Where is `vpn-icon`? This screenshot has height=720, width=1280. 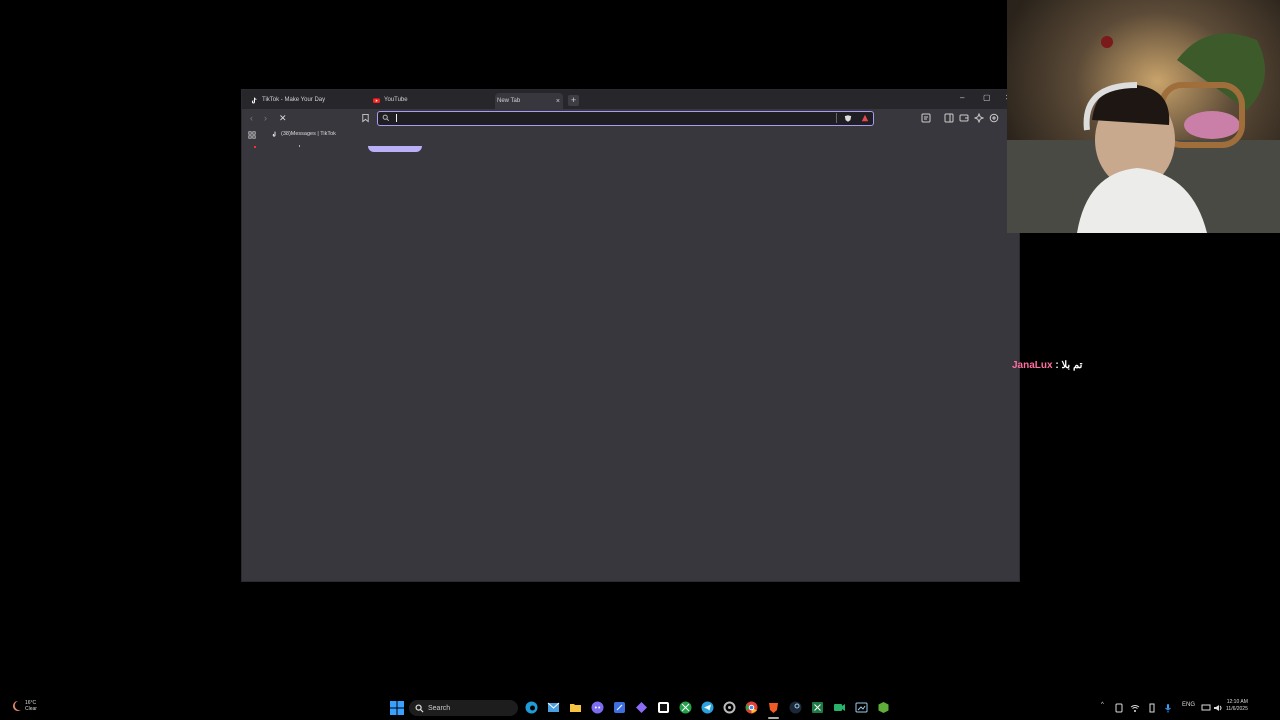
vpn-icon is located at coordinates (994, 118).